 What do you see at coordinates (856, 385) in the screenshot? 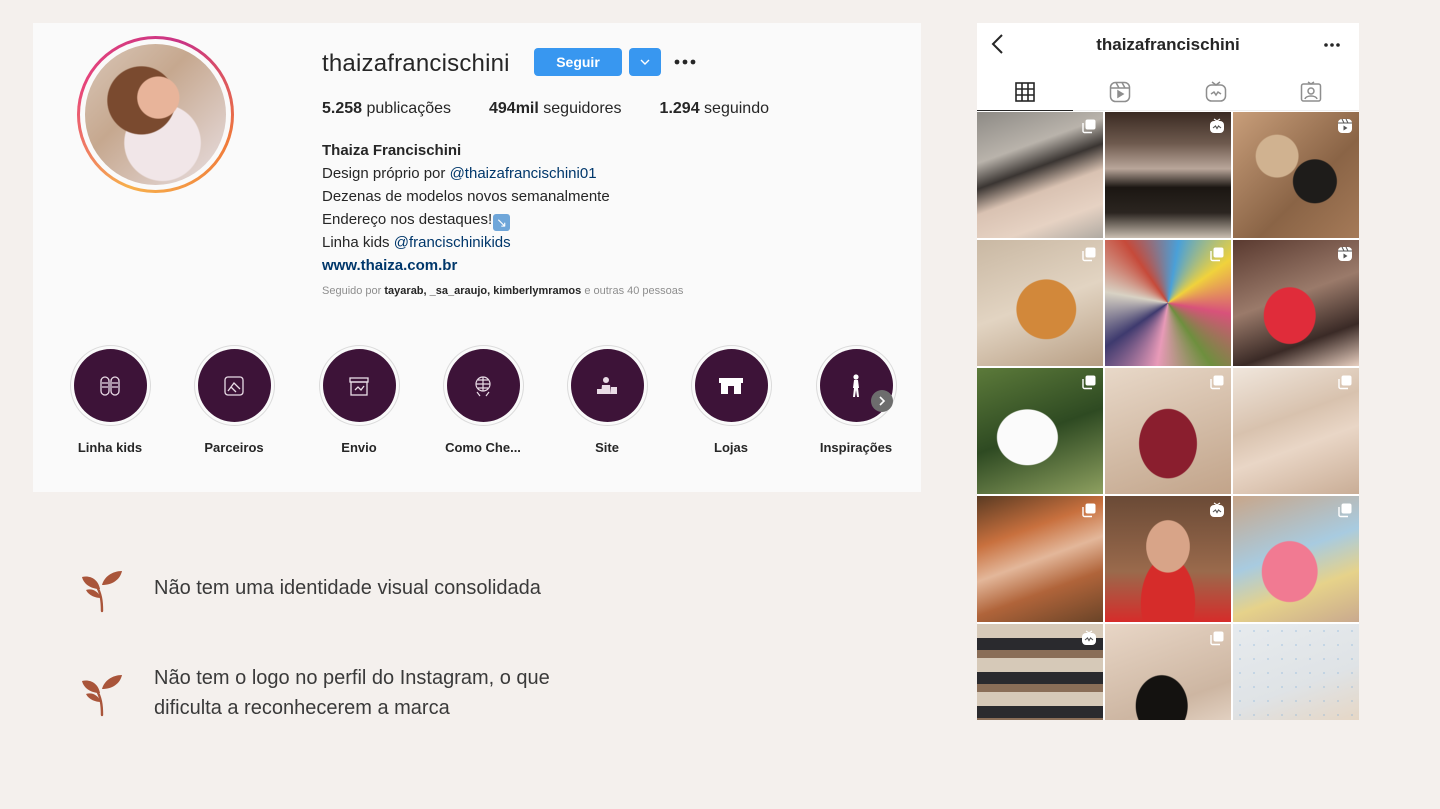
I see `woman-icon` at bounding box center [856, 385].